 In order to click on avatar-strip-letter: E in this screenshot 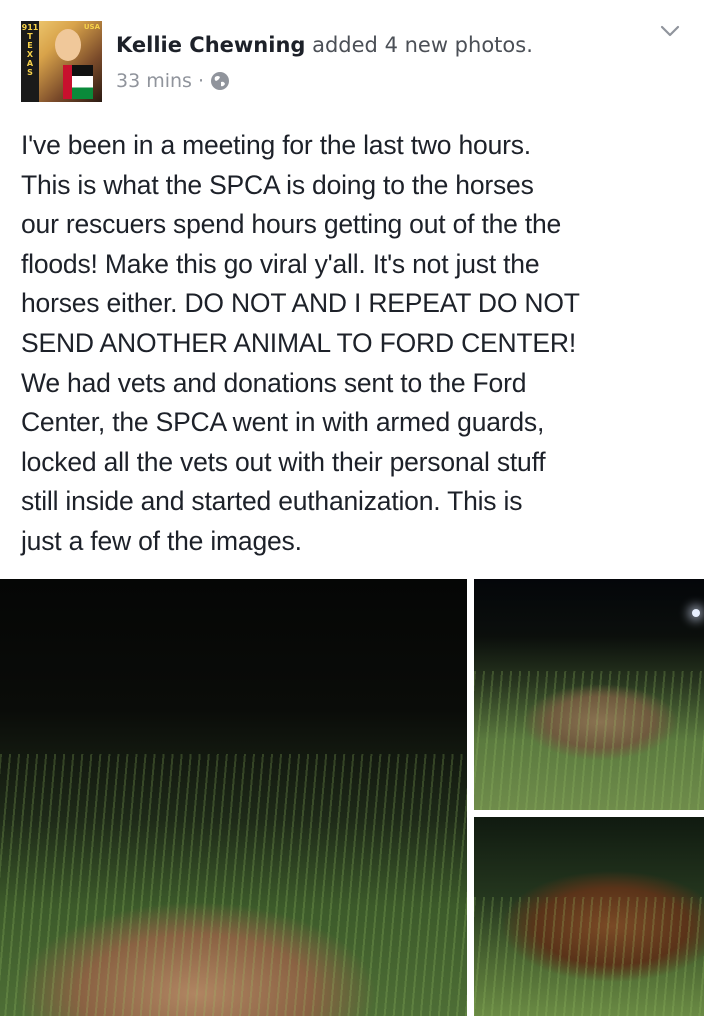, I will do `click(30, 45)`.